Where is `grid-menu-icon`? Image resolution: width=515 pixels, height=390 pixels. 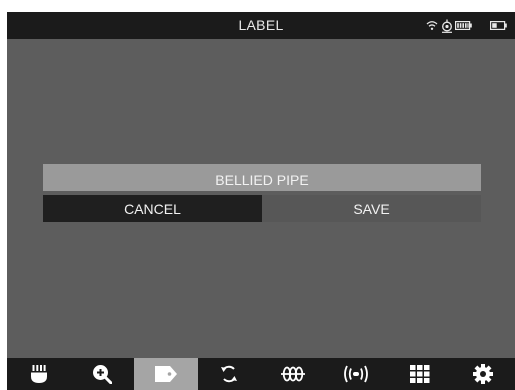
grid-menu-icon is located at coordinates (419, 374).